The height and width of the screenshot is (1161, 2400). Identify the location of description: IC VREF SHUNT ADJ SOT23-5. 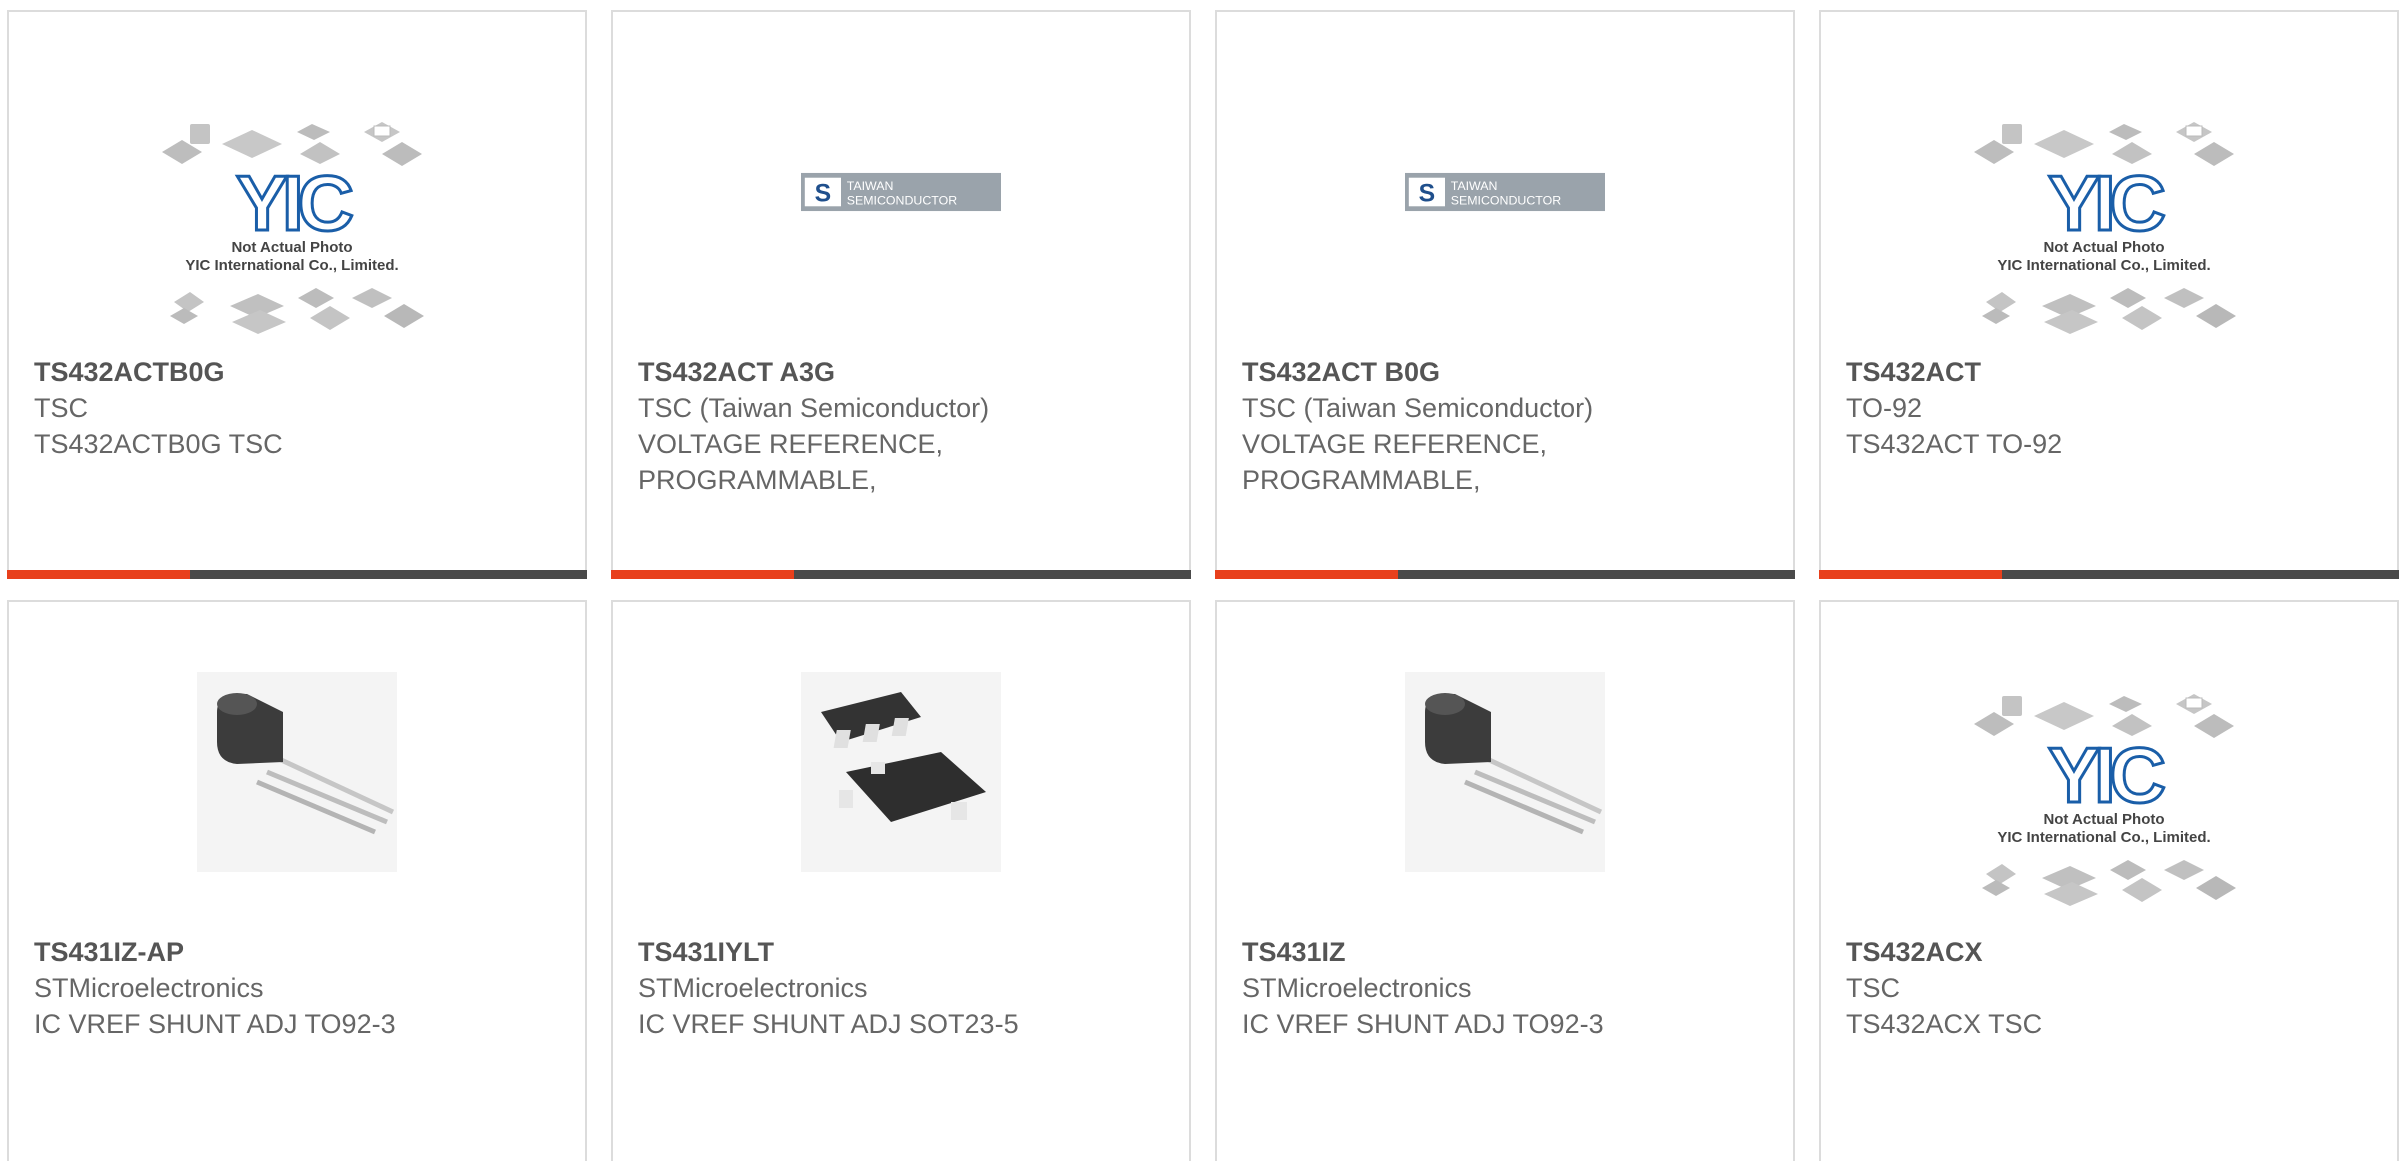
(828, 1024).